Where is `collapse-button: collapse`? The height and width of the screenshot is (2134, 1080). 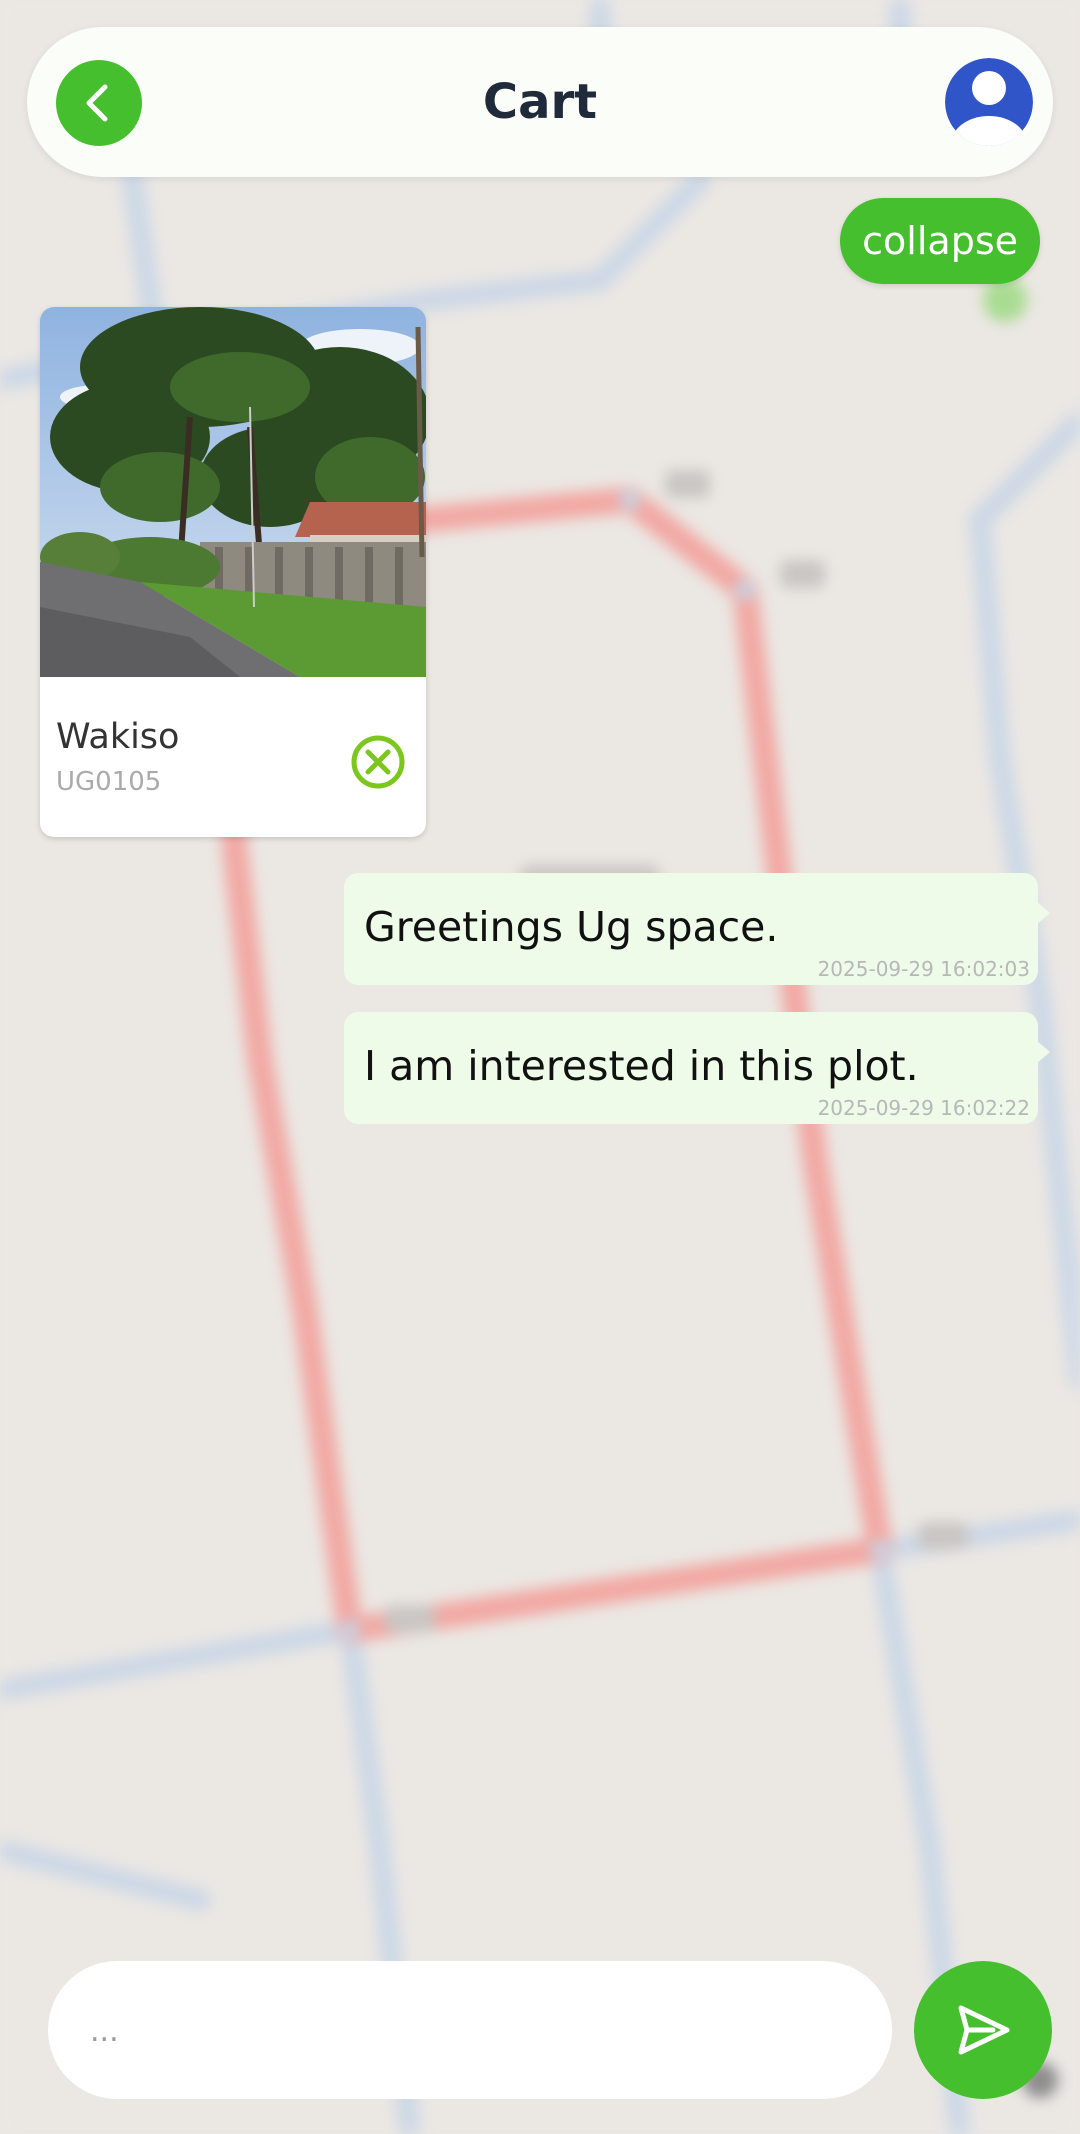 collapse-button: collapse is located at coordinates (940, 241).